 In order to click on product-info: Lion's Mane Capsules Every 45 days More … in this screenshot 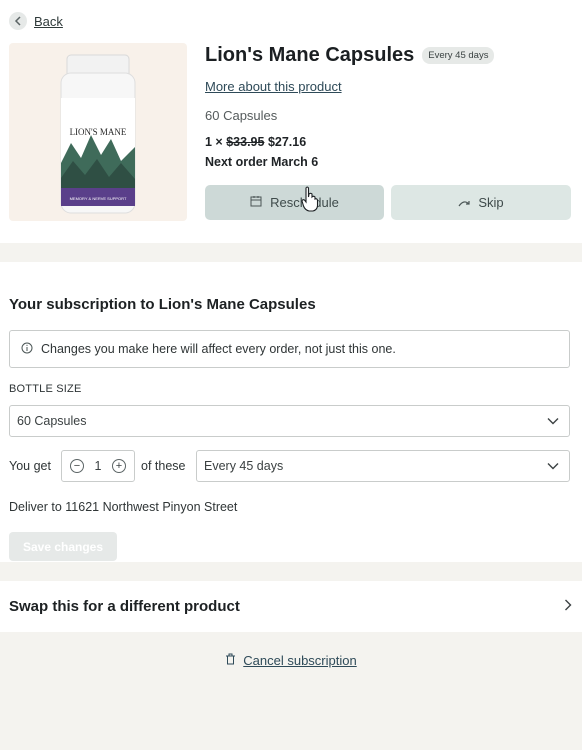, I will do `click(387, 106)`.